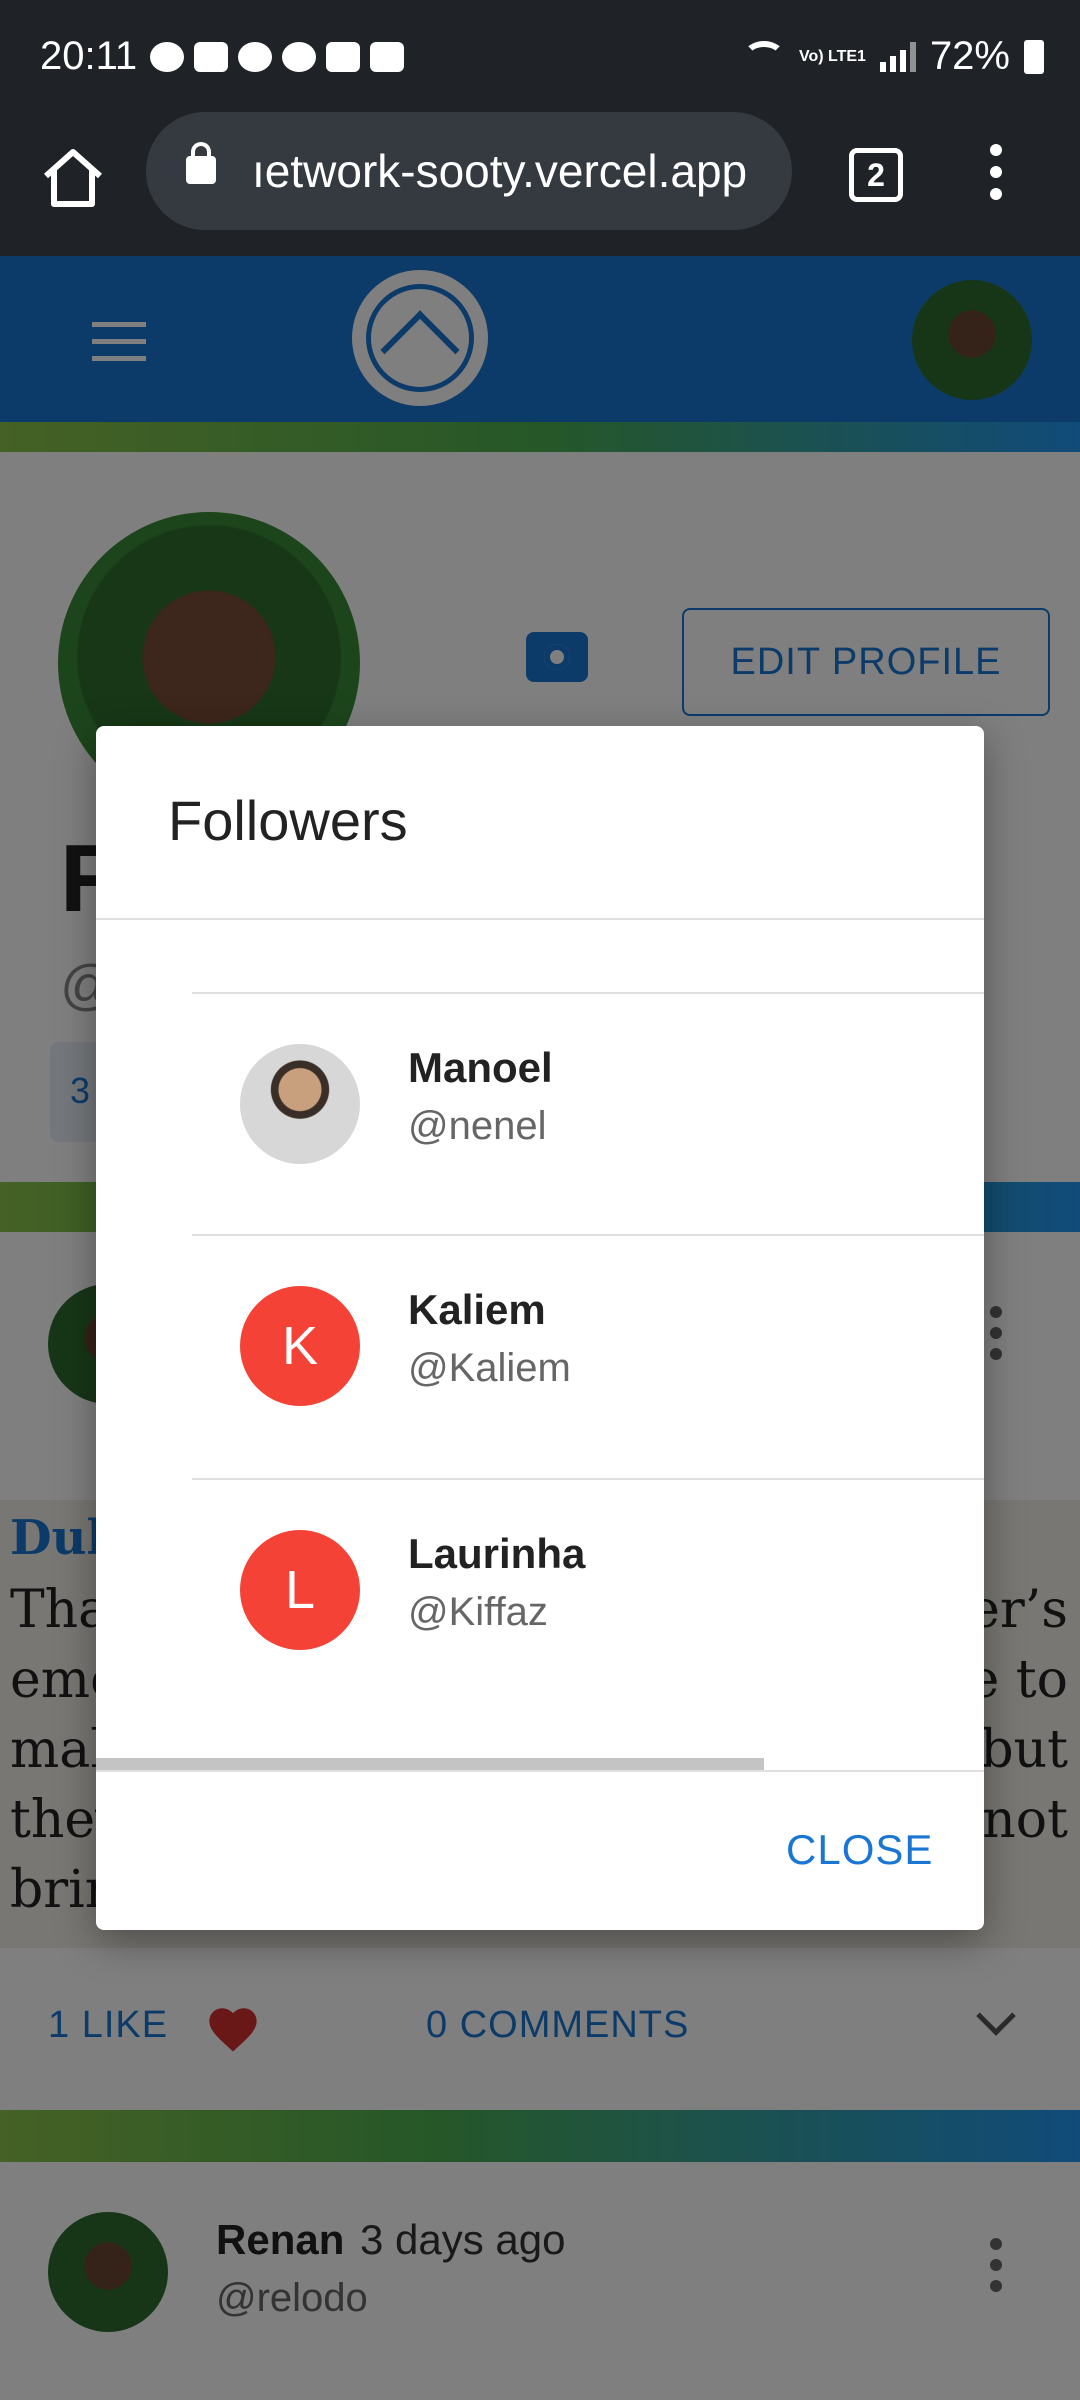  Describe the element at coordinates (489, 1368) in the screenshot. I see `follower-handle: @Kaliem` at that location.